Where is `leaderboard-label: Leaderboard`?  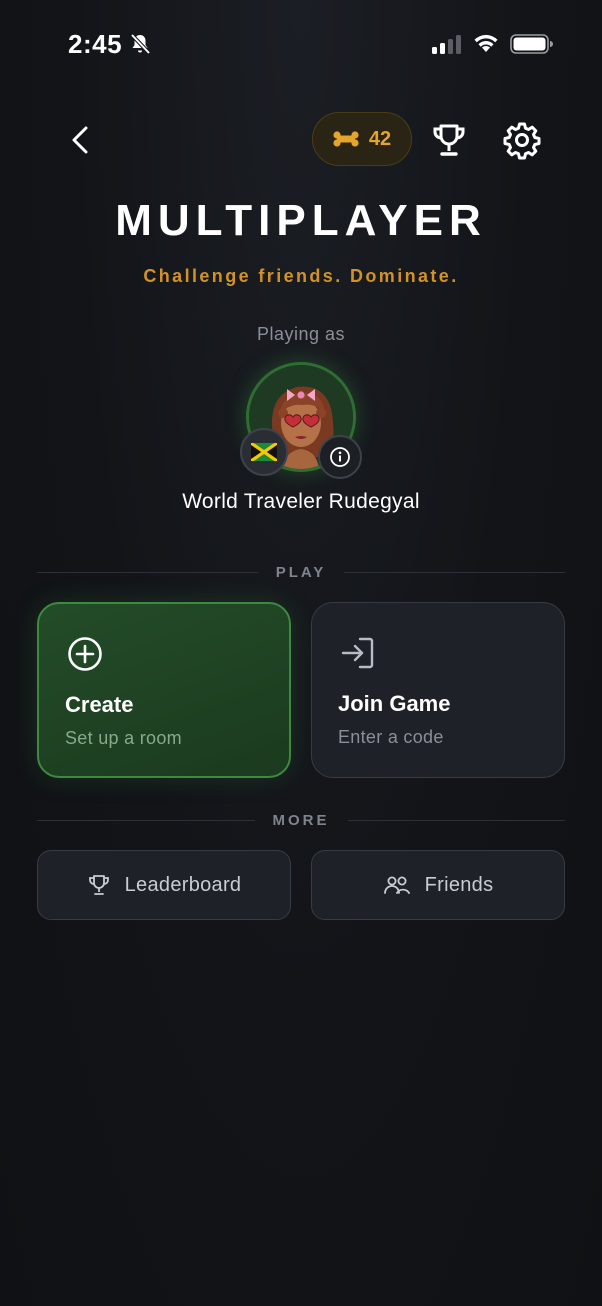 leaderboard-label: Leaderboard is located at coordinates (183, 884).